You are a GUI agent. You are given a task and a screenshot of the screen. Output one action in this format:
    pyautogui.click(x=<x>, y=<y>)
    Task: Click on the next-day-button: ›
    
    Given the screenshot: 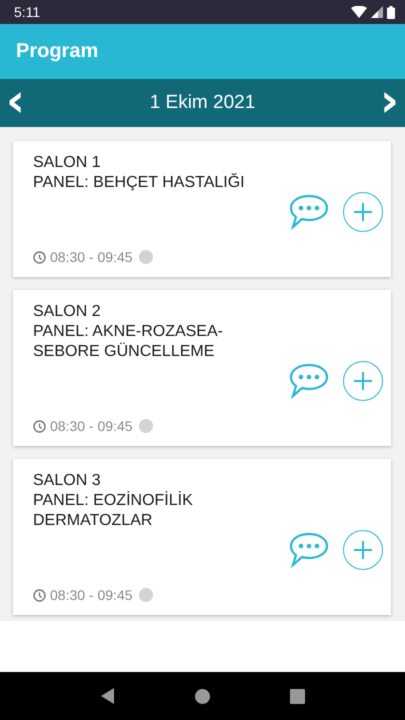 What is the action you would take?
    pyautogui.click(x=389, y=100)
    